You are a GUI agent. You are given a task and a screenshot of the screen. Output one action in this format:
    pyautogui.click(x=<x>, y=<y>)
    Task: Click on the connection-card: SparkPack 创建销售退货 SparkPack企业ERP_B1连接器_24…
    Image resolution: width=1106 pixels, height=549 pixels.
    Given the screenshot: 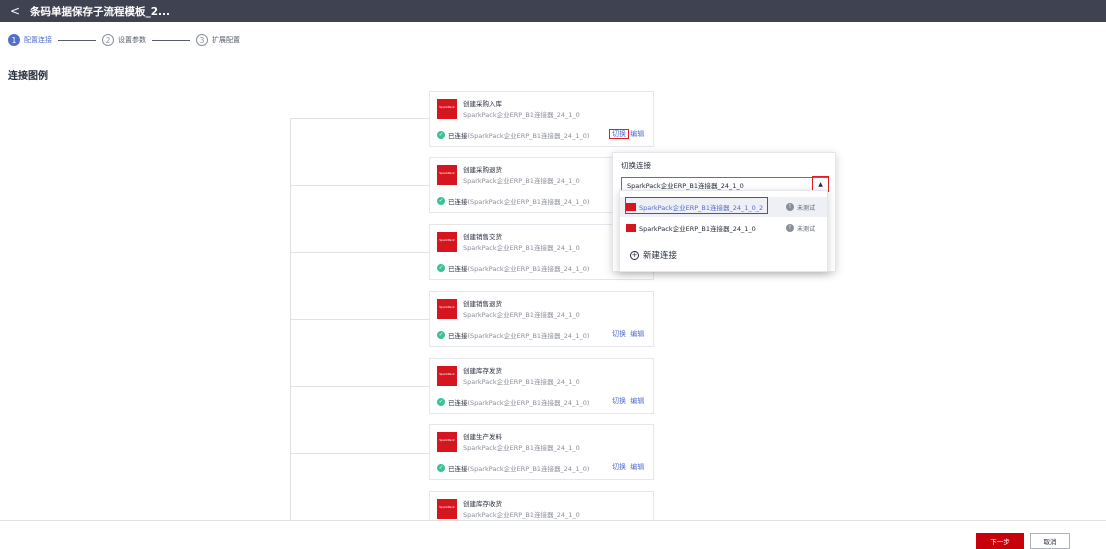 What is the action you would take?
    pyautogui.click(x=541, y=319)
    